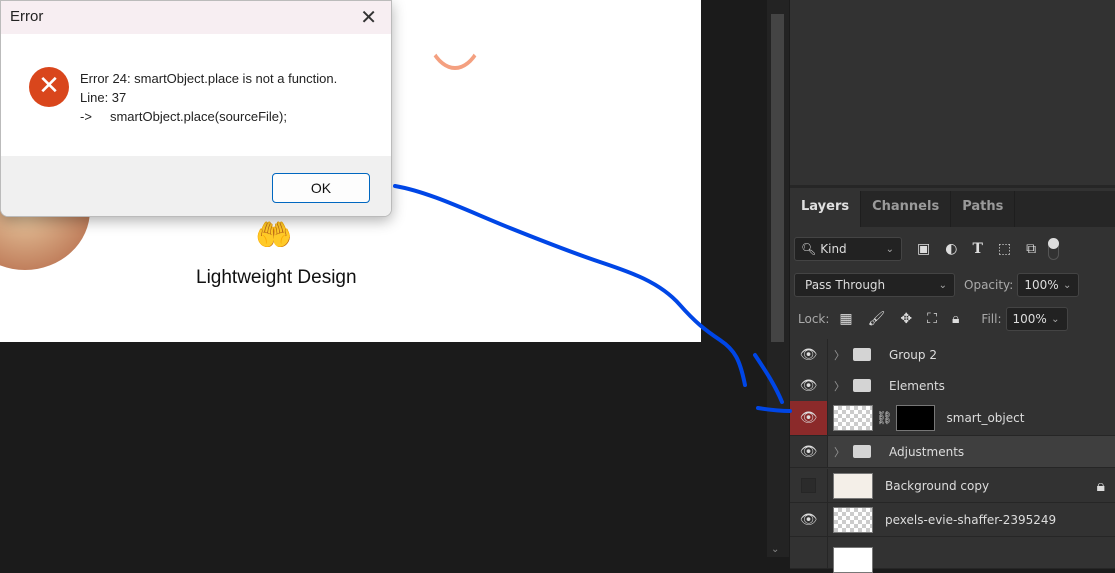  Describe the element at coordinates (1054, 249) in the screenshot. I see `filter-toggle` at that location.